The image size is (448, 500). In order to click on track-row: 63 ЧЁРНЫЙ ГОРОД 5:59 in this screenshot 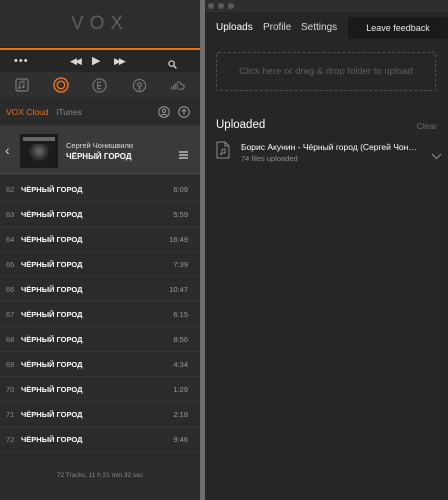, I will do `click(100, 214)`.